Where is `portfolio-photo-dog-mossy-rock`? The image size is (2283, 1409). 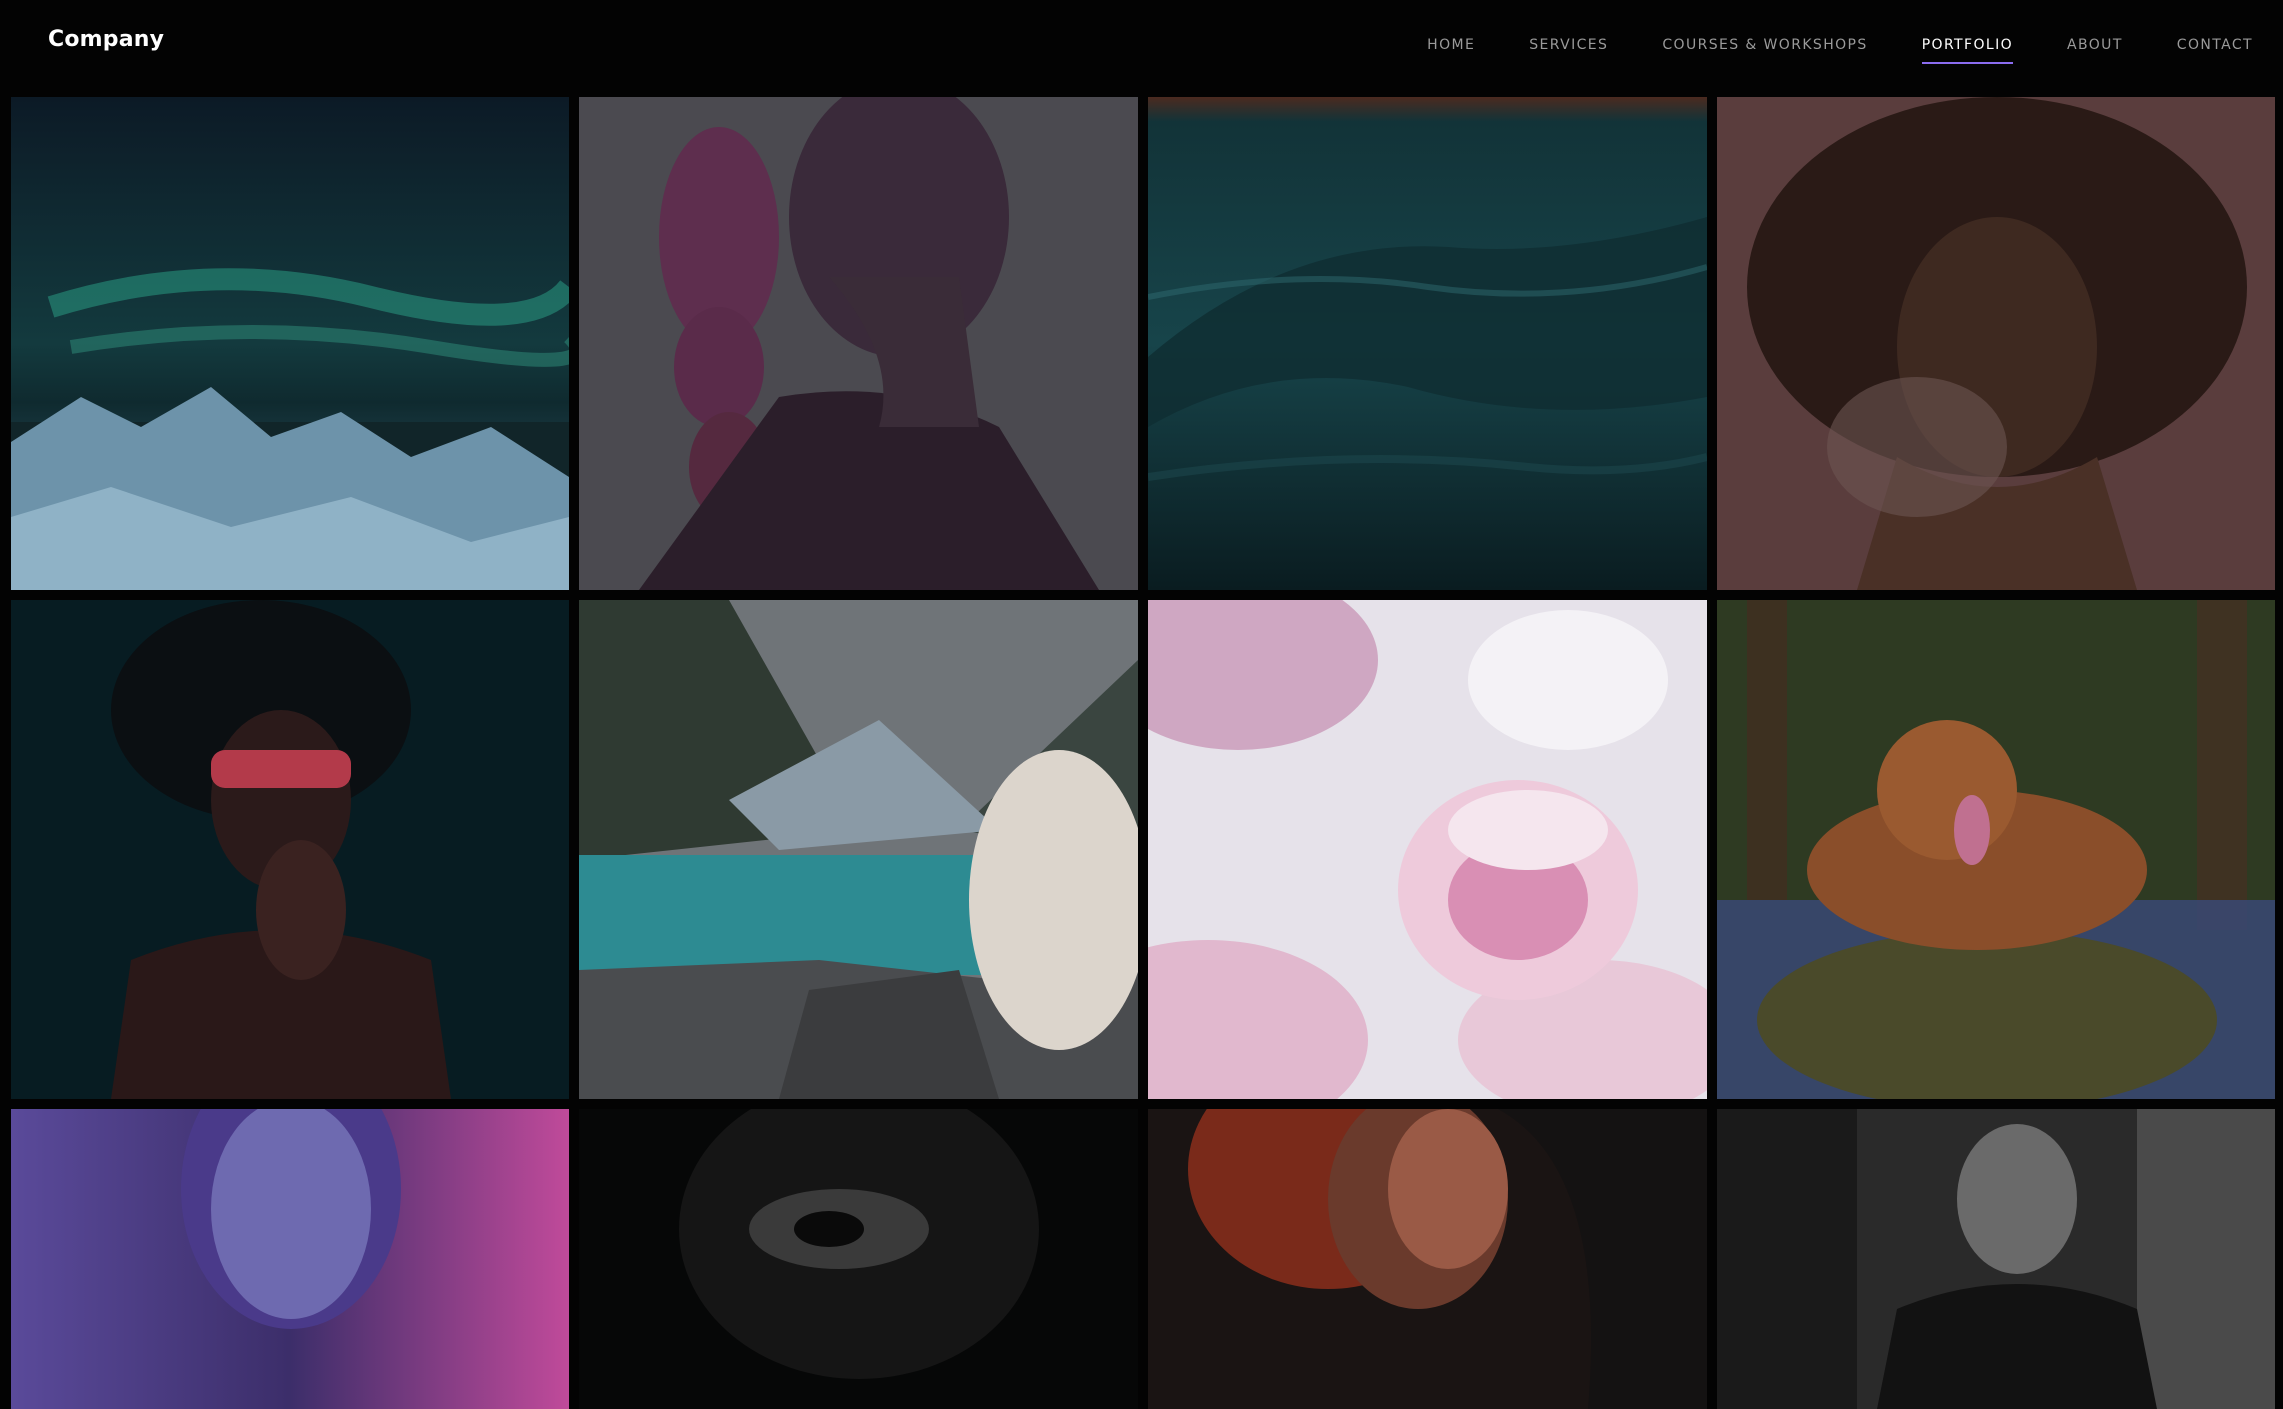
portfolio-photo-dog-mossy-rock is located at coordinates (1996, 849).